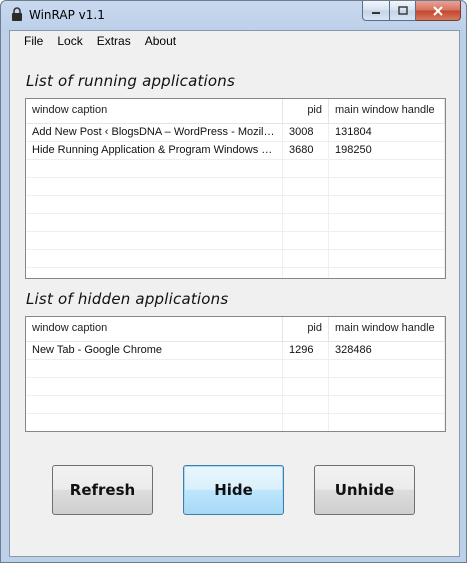 The height and width of the screenshot is (563, 467). What do you see at coordinates (387, 350) in the screenshot?
I see `cell-window-handle: 328486` at bounding box center [387, 350].